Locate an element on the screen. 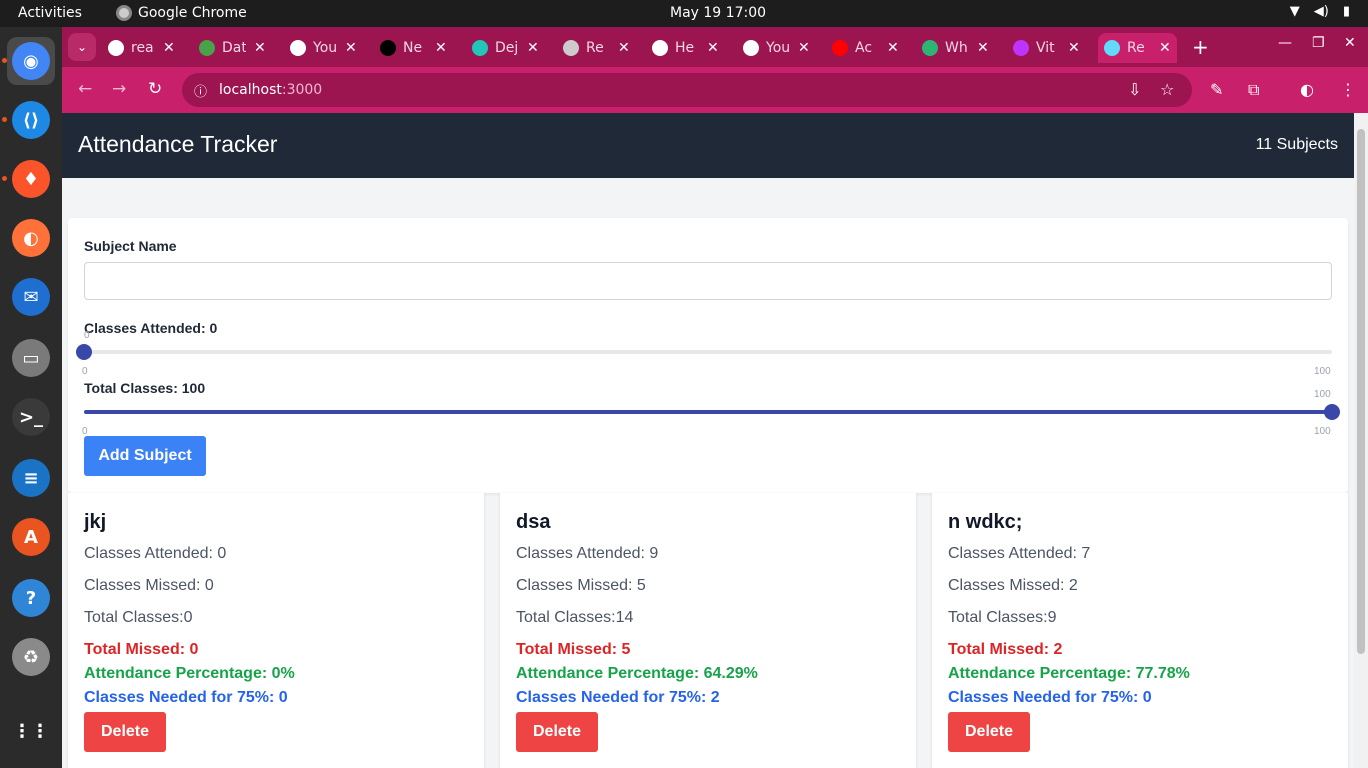  tab-title: Dat is located at coordinates (234, 48).